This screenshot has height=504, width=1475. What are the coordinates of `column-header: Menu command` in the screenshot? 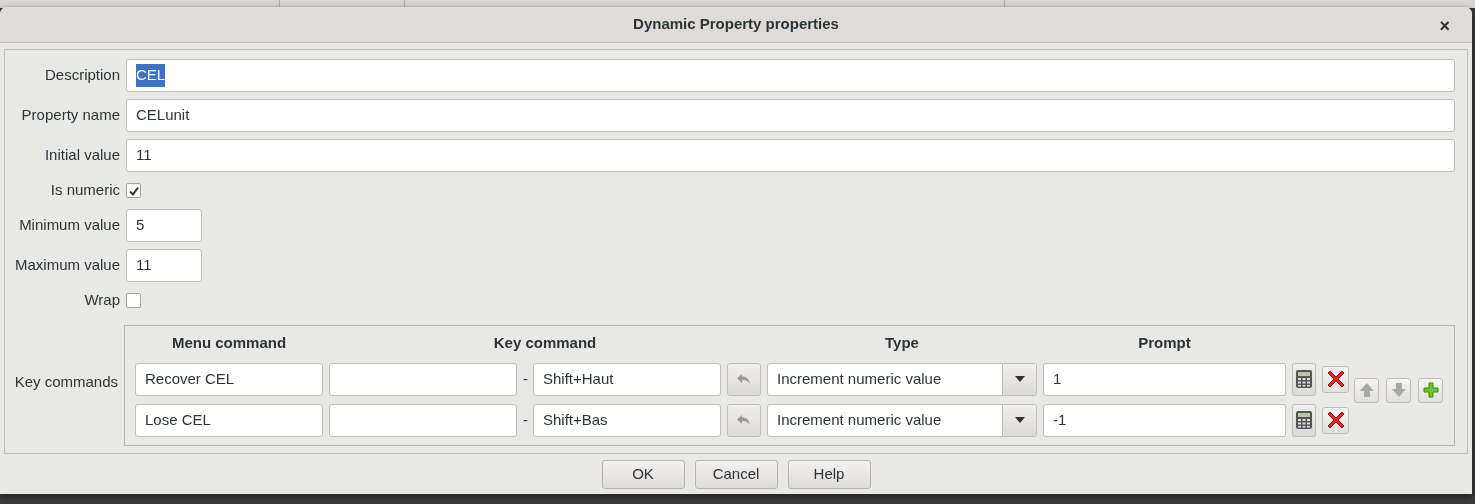 It's located at (229, 343).